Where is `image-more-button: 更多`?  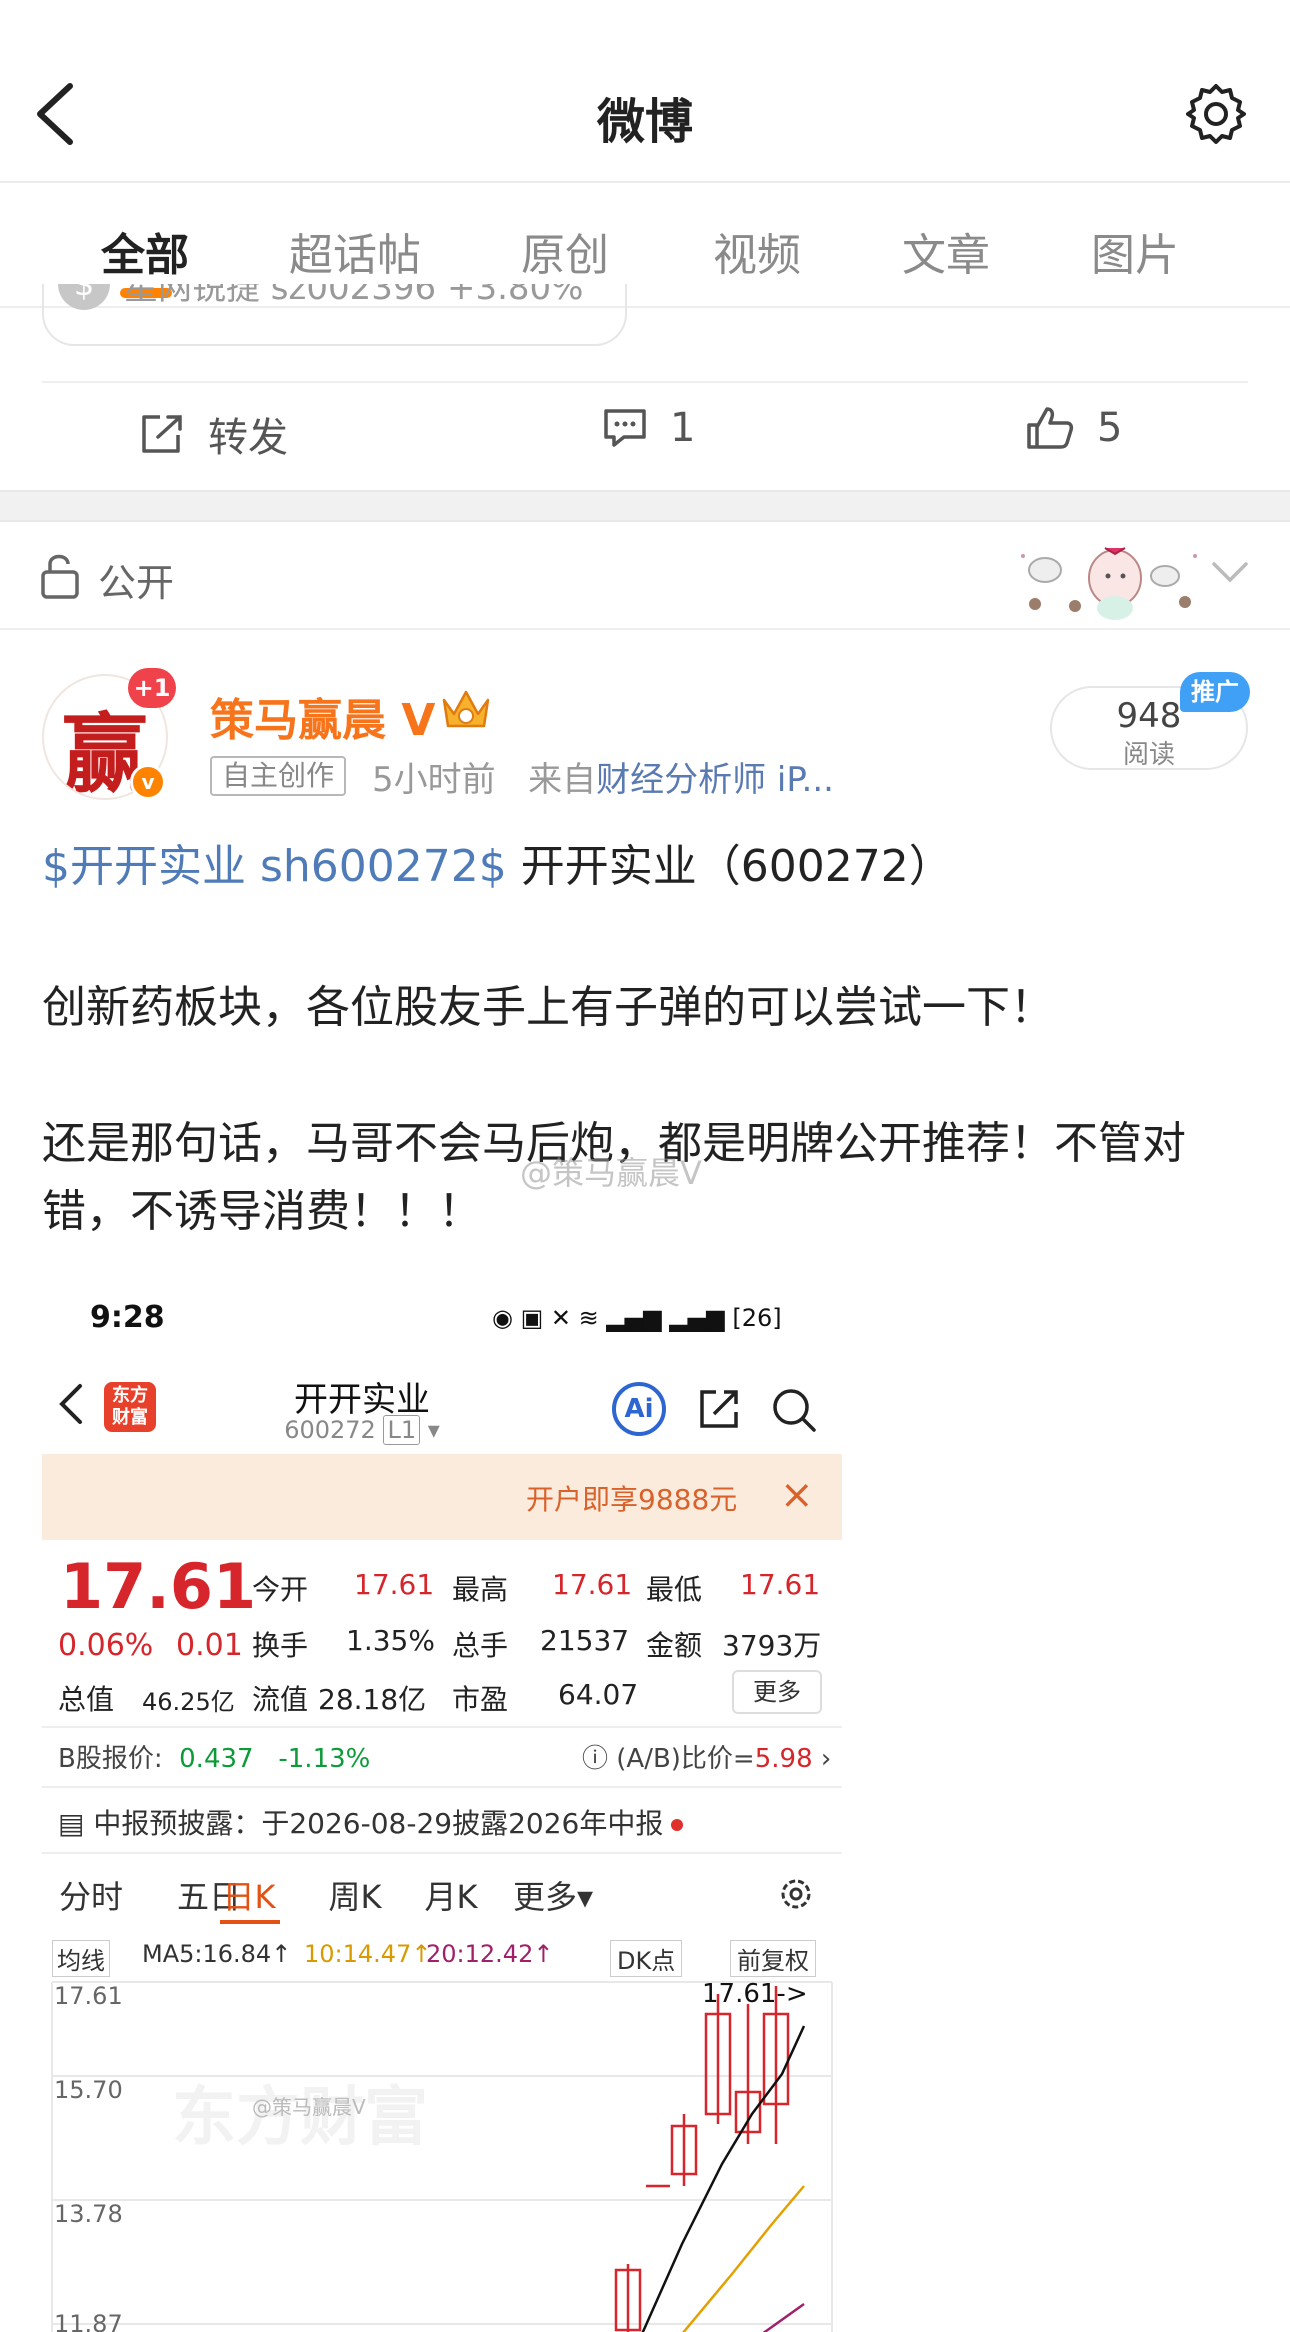 image-more-button: 更多 is located at coordinates (777, 1692).